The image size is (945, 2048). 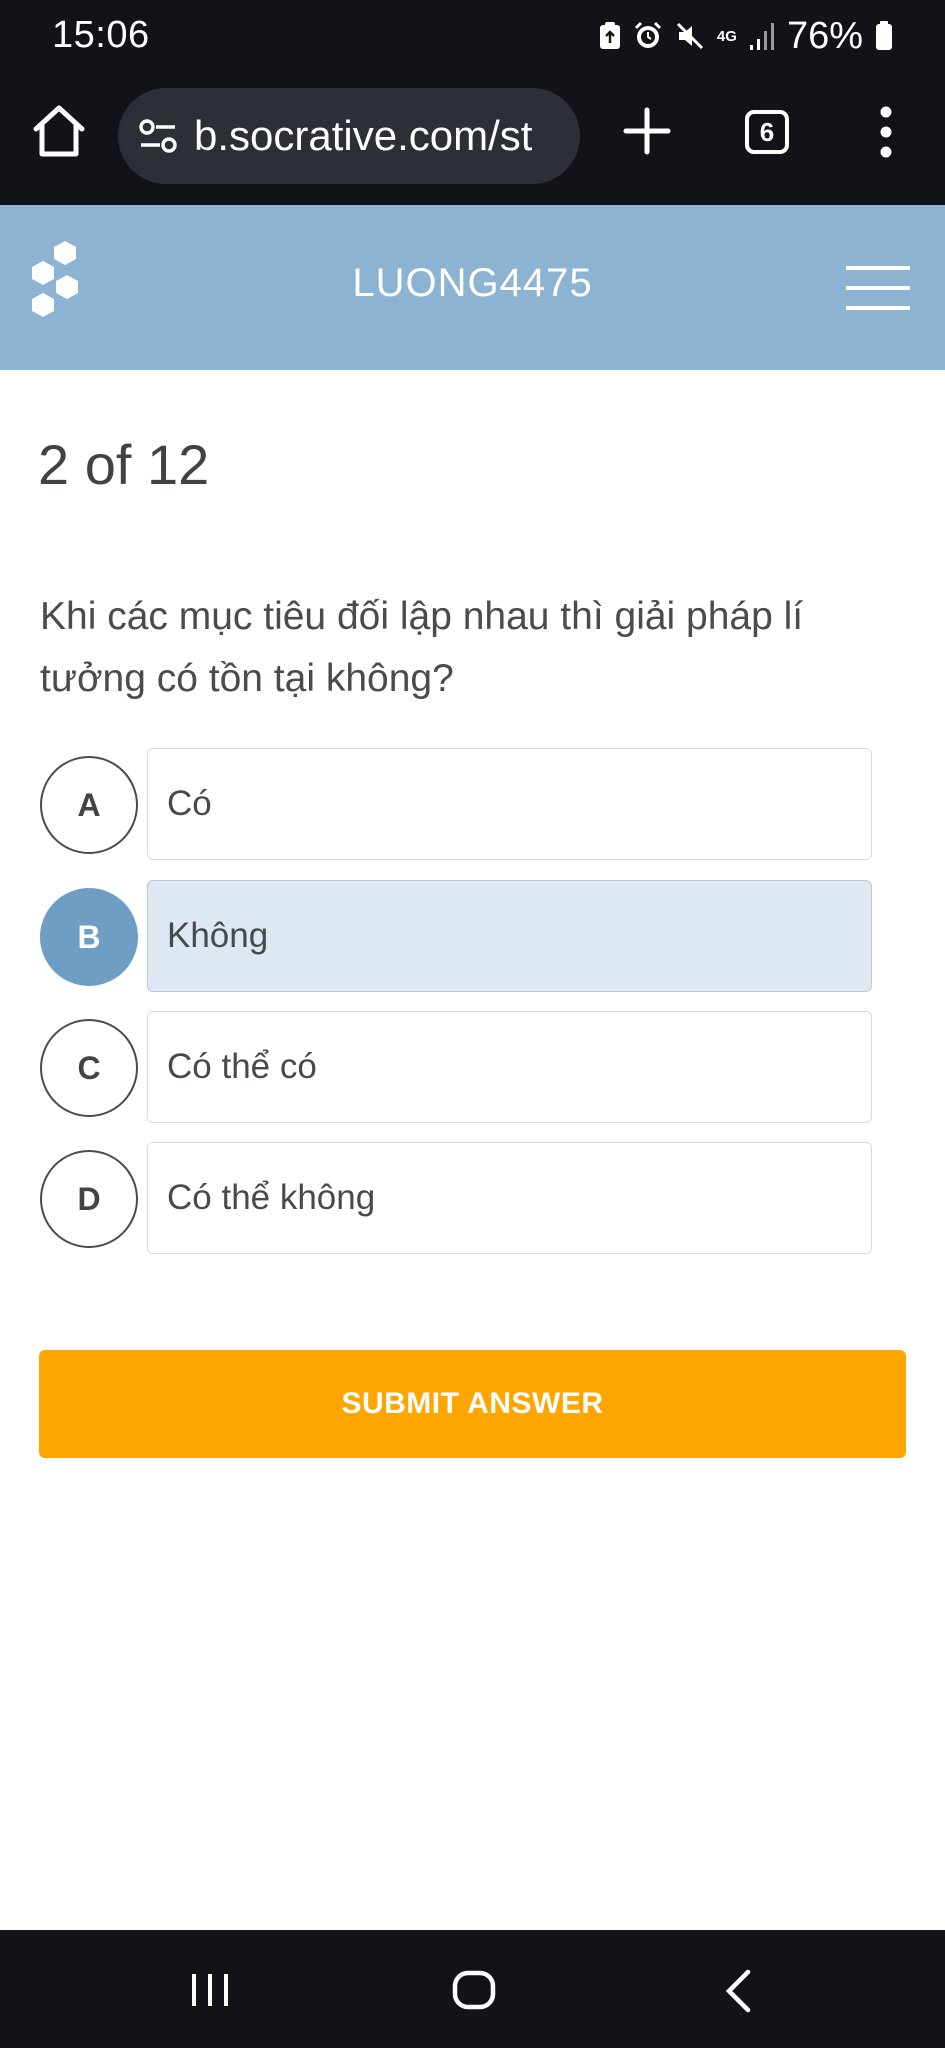 What do you see at coordinates (89, 1199) in the screenshot?
I see `answer-letter: D` at bounding box center [89, 1199].